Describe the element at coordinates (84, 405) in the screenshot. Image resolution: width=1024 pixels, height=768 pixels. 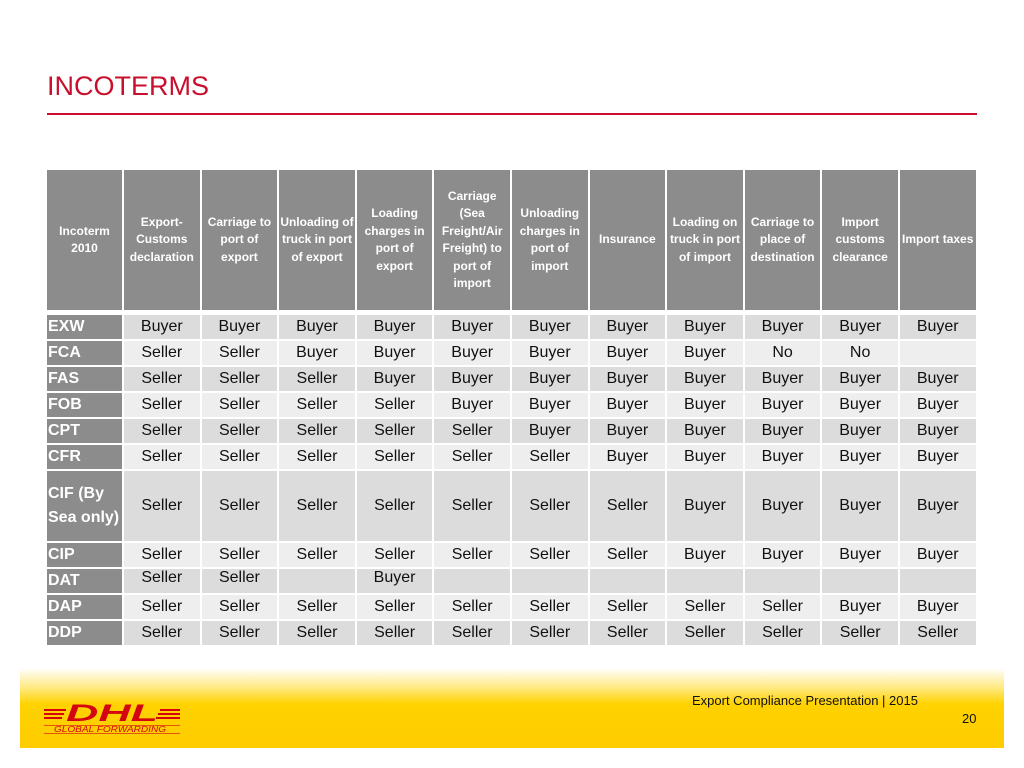
I see `incoterm-label: FOB` at that location.